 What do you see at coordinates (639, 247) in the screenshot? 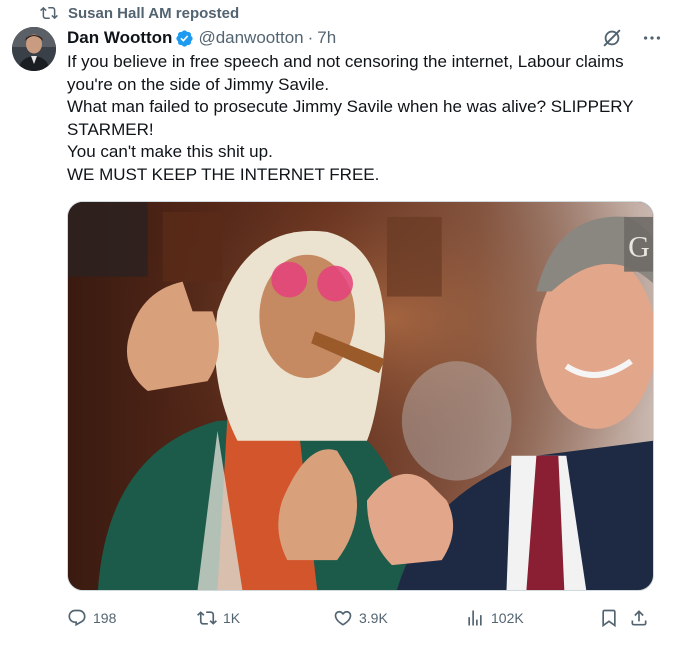
I see `media-corner-glyph: G` at bounding box center [639, 247].